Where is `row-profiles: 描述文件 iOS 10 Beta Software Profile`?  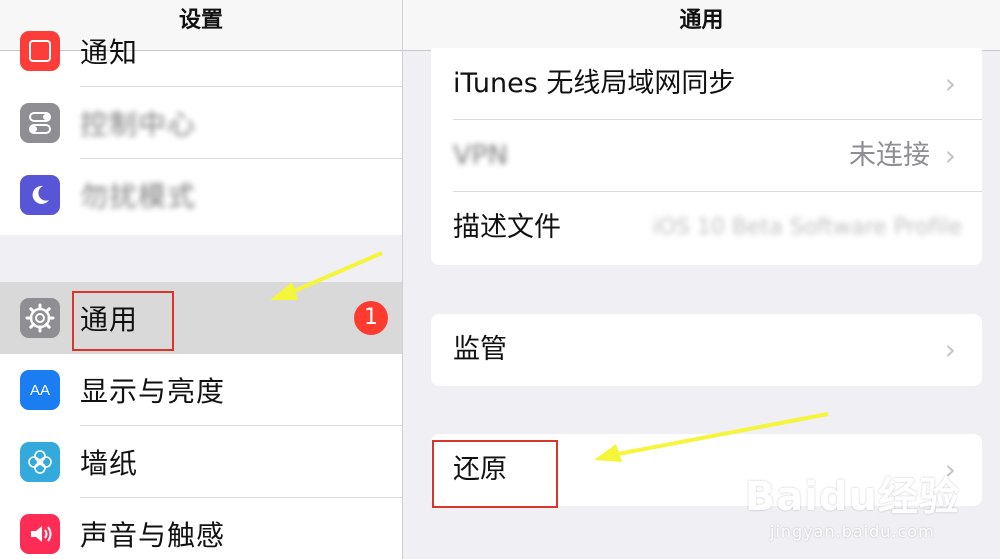 row-profiles: 描述文件 iOS 10 Beta Software Profile is located at coordinates (706, 228).